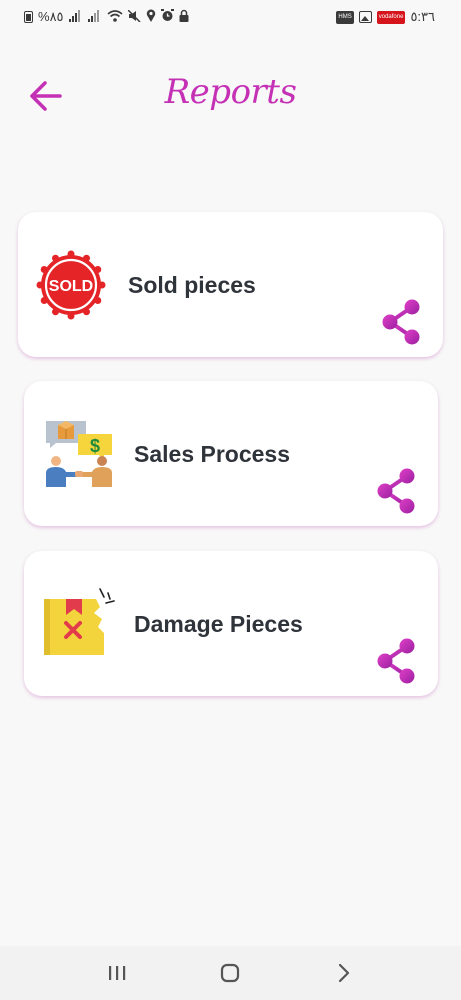 The image size is (461, 1000). Describe the element at coordinates (345, 17) in the screenshot. I see `hms-icon: HMS` at that location.